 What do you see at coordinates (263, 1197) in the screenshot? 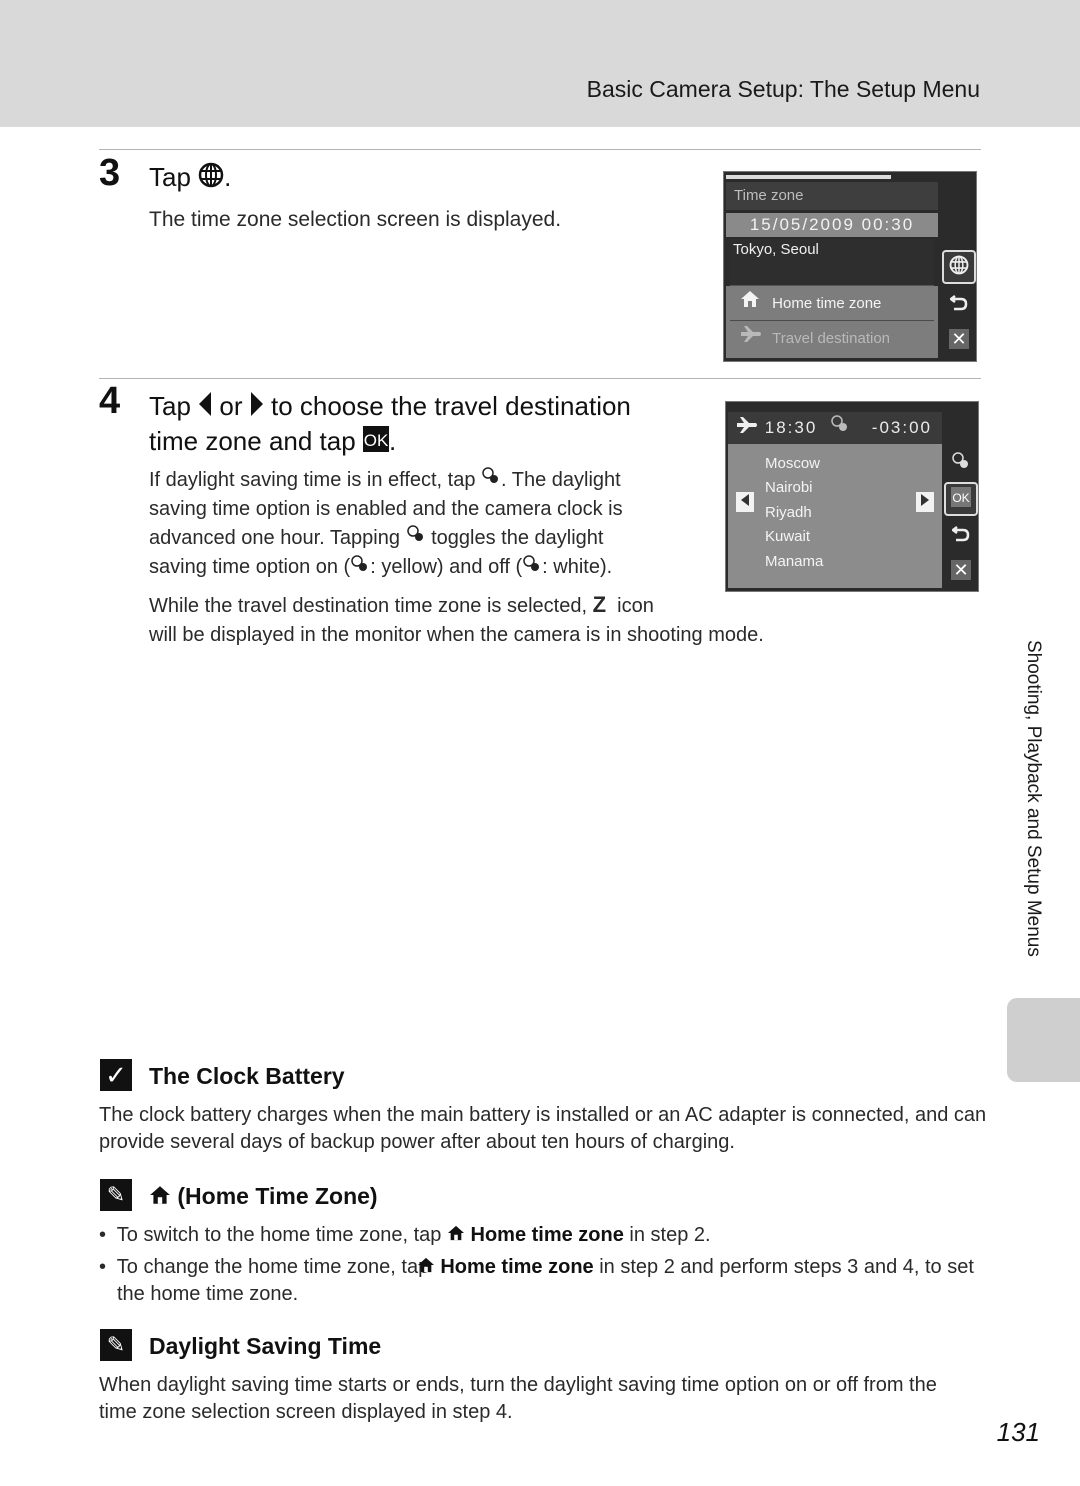
I see `note-title: (Home Time Zone)` at bounding box center [263, 1197].